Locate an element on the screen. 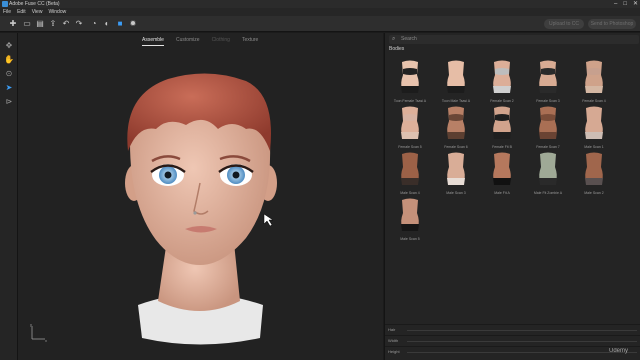 Image resolution: width=640 pixels, height=360 pixels. maximize-icon: □ is located at coordinates (625, 4).